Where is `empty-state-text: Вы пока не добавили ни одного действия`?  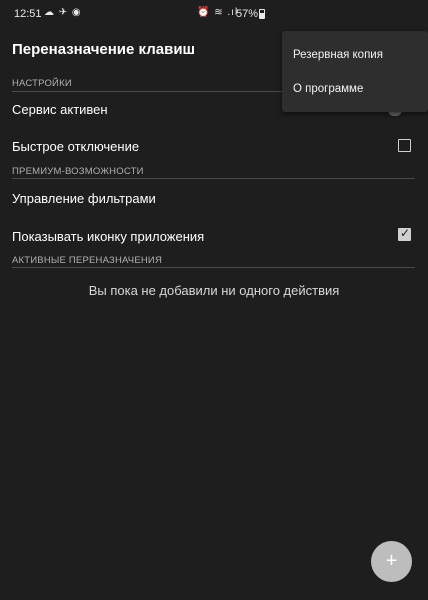 empty-state-text: Вы пока не добавили ни одного действия is located at coordinates (214, 290).